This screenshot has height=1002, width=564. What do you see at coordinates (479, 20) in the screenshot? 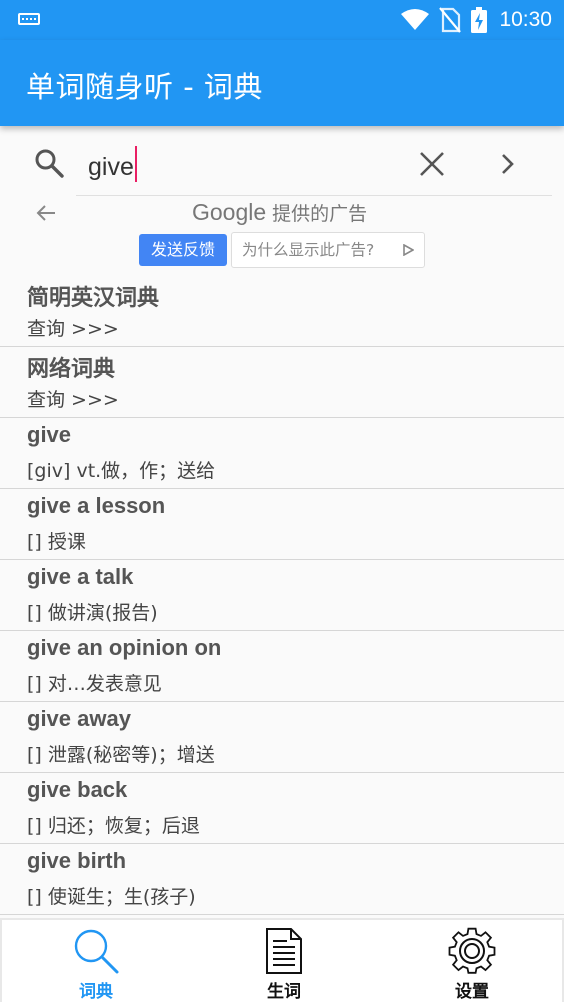
I see `battery-charging-icon` at bounding box center [479, 20].